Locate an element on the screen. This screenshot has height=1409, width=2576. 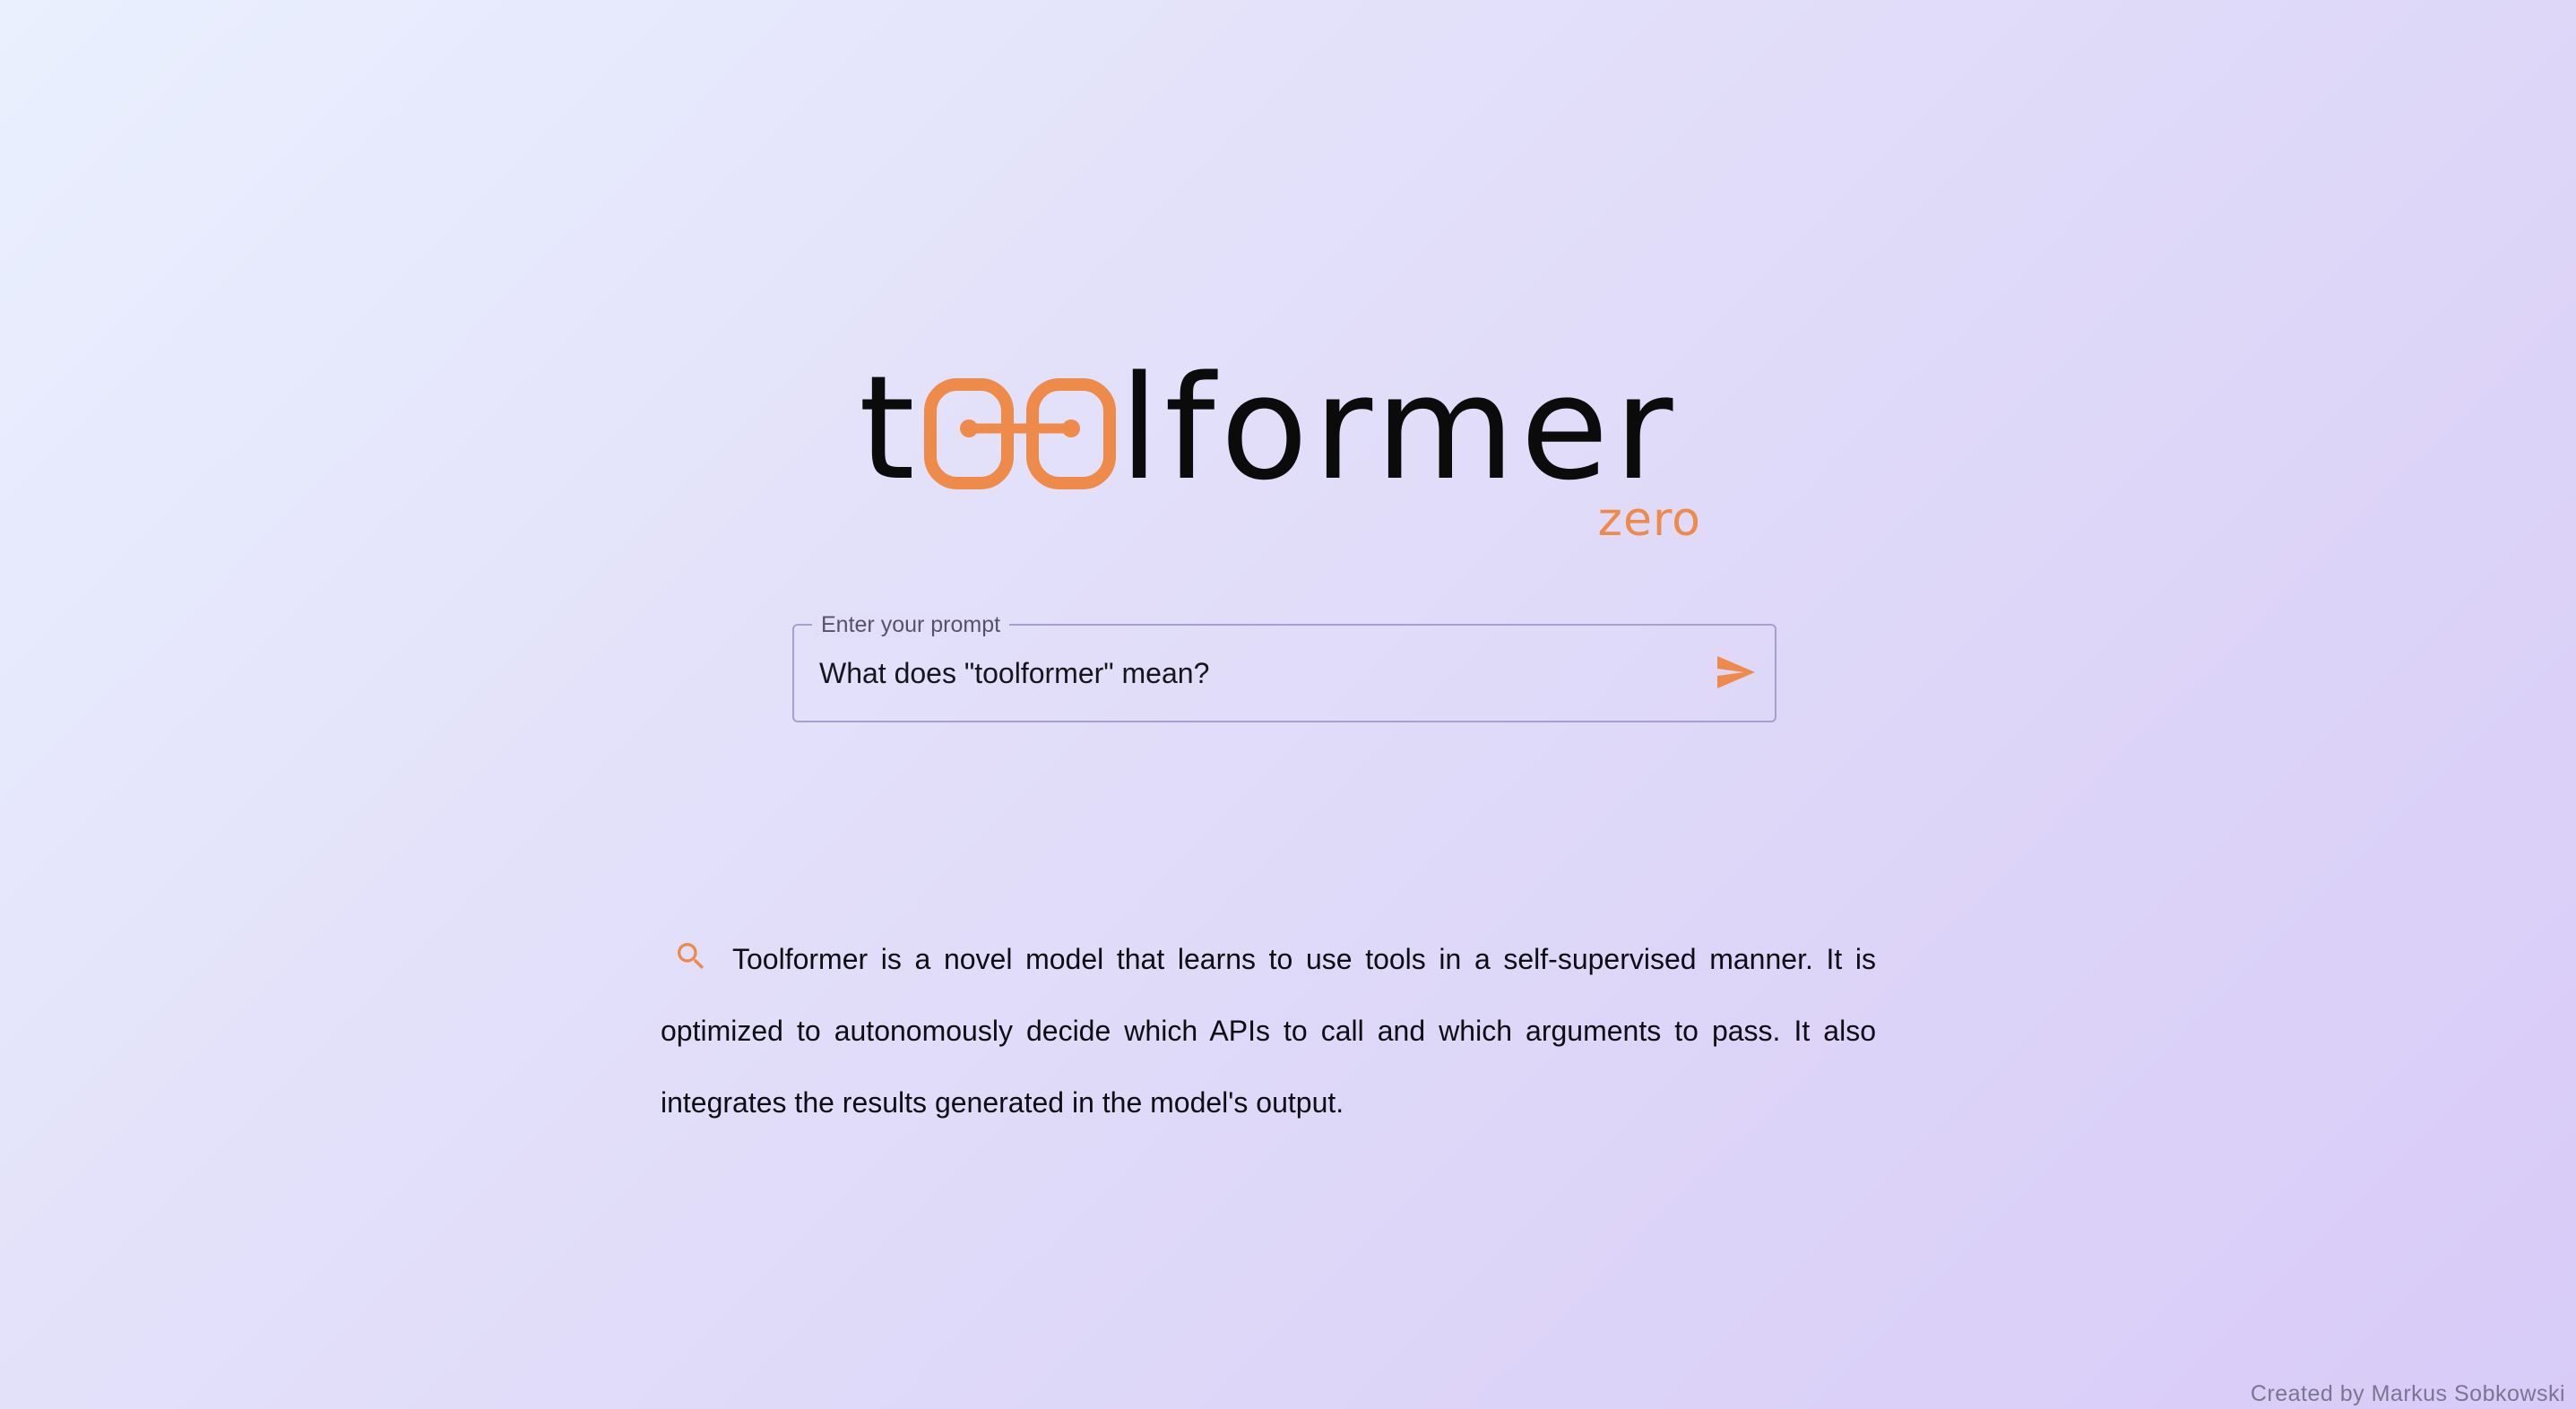
logo-wordmark: t lformer is located at coordinates (1268, 428).